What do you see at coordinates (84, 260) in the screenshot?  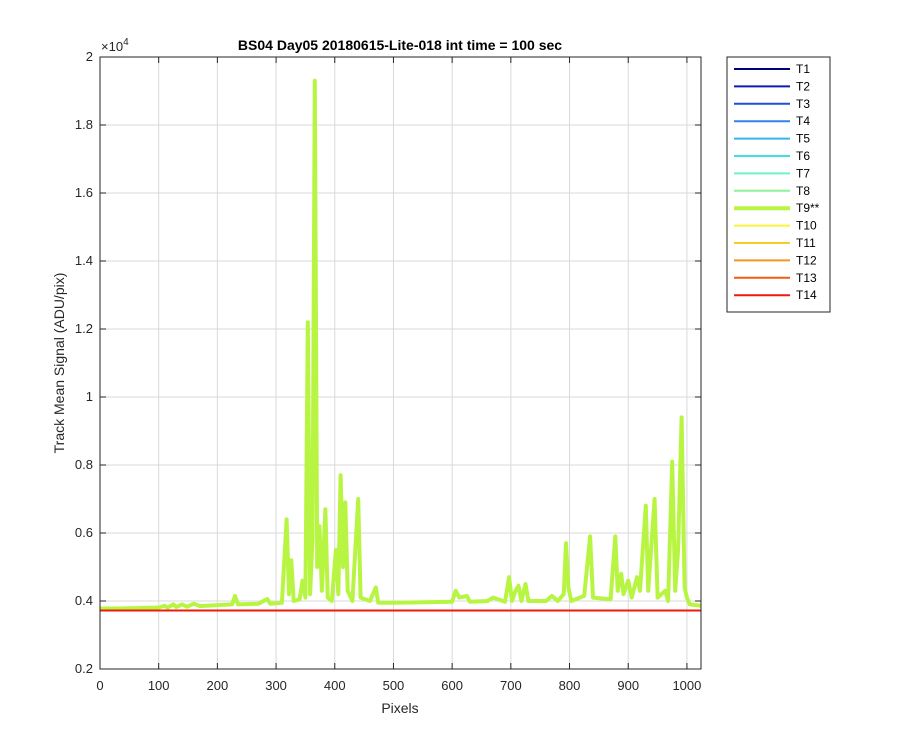 I see `y-tick-label: 1.4` at bounding box center [84, 260].